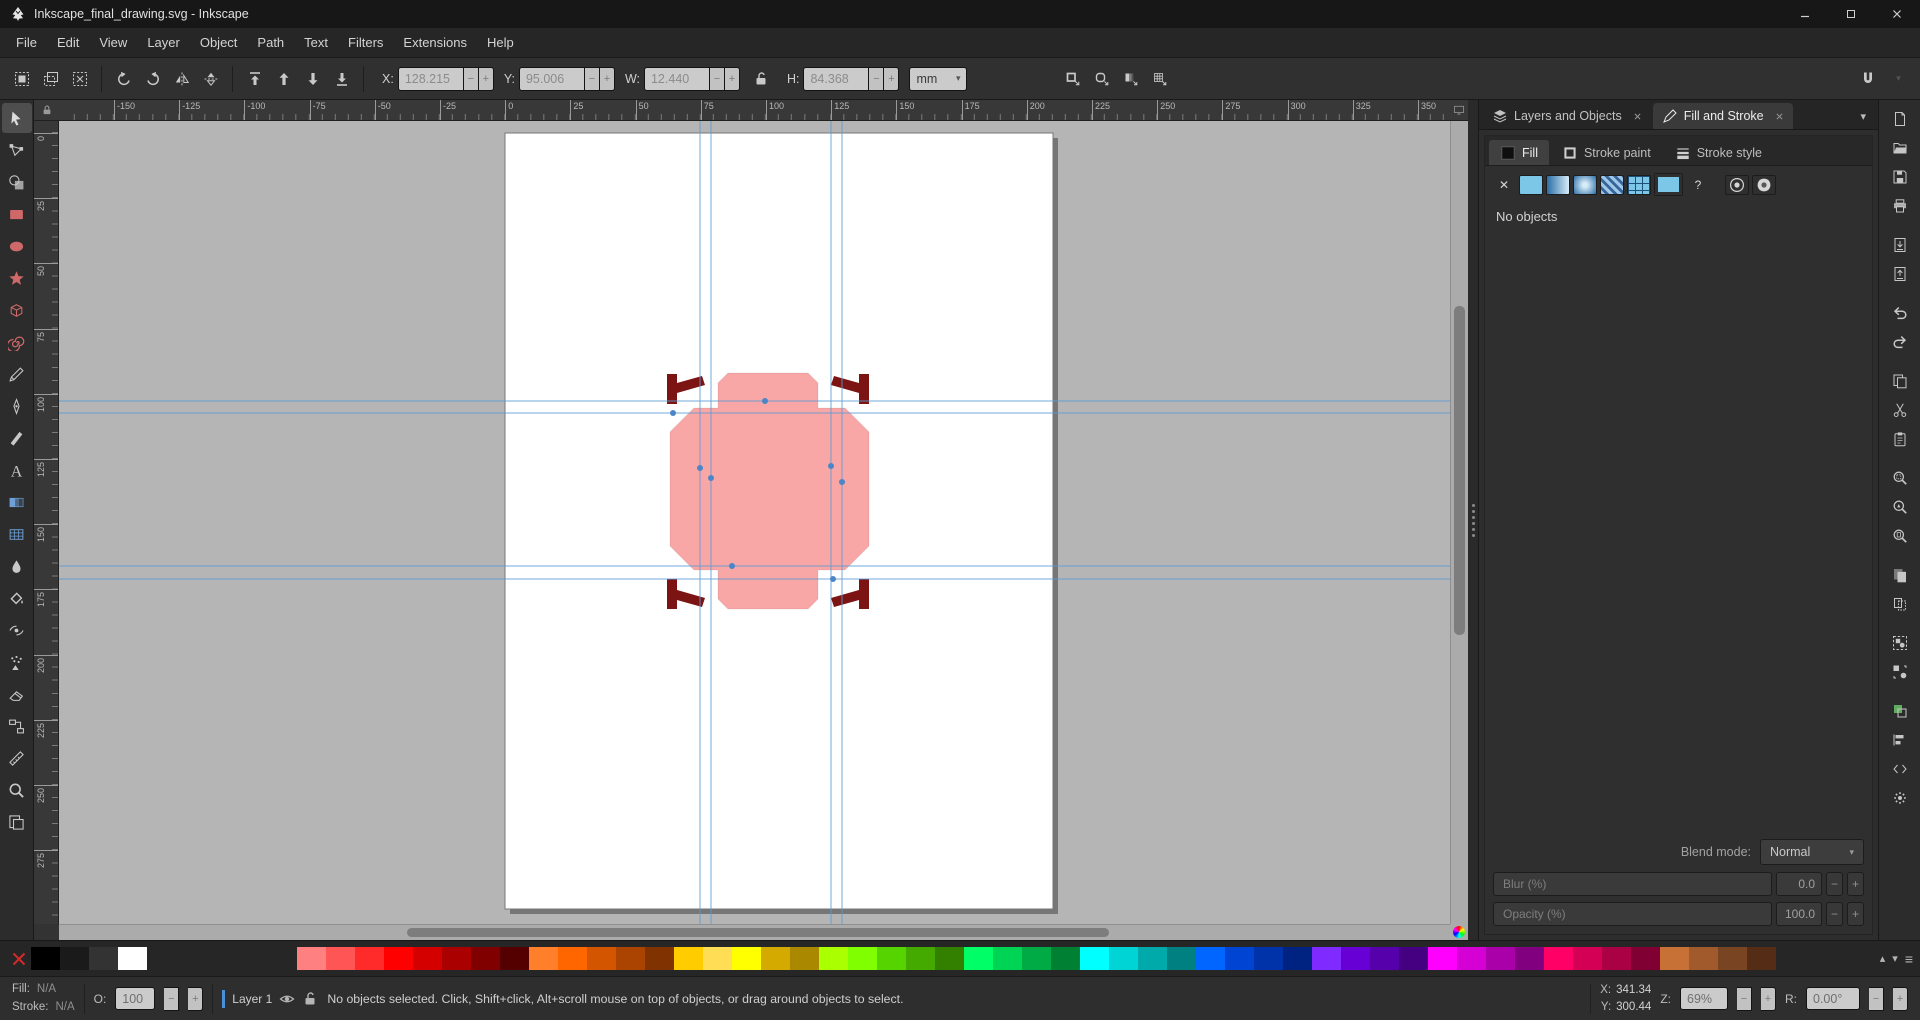 This screenshot has width=1920, height=1020. I want to click on duplicate-button, so click(1900, 575).